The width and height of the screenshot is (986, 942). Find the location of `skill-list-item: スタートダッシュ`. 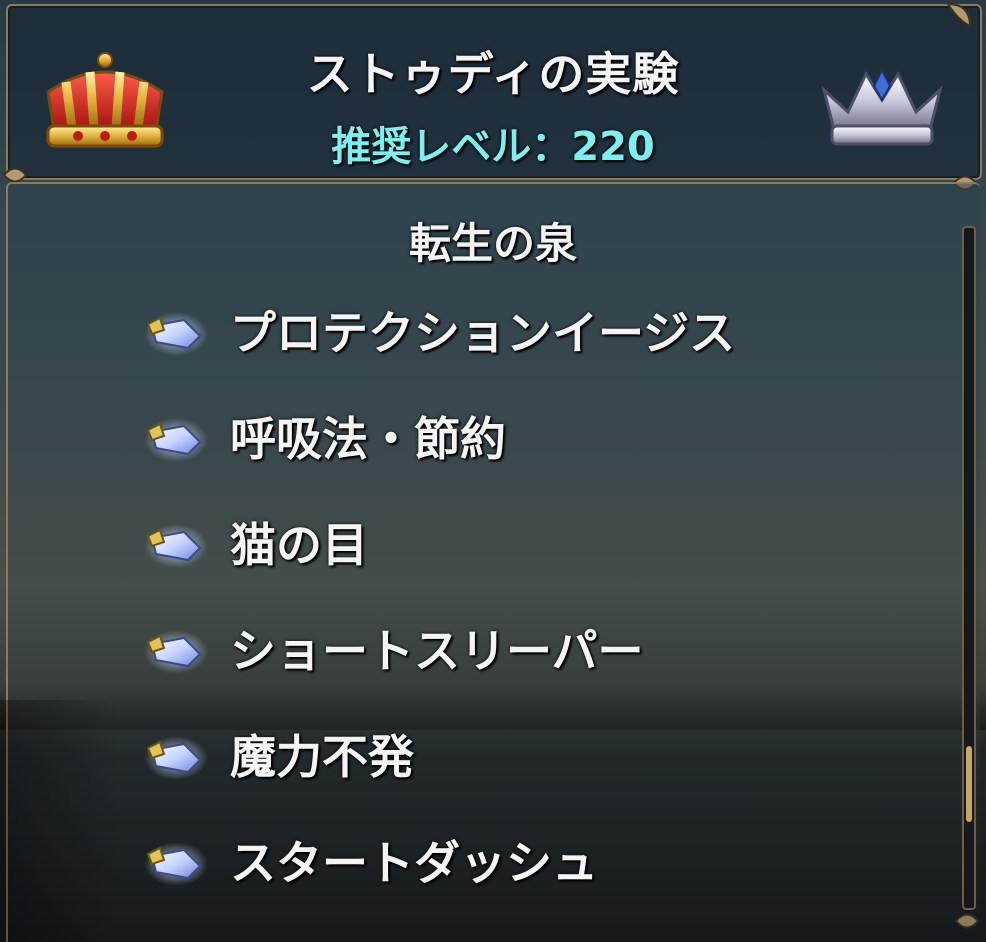

skill-list-item: スタートダッシュ is located at coordinates (368, 860).